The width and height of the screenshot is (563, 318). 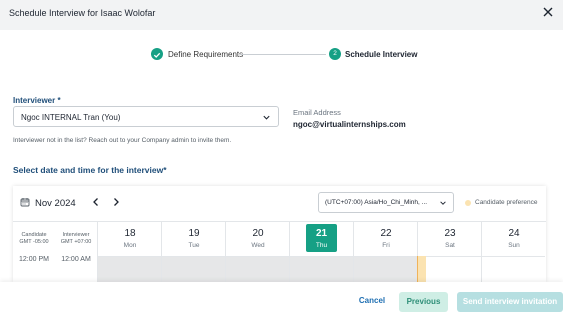 What do you see at coordinates (76, 242) in the screenshot?
I see `interviewer-tz-offset: GMT +07:00` at bounding box center [76, 242].